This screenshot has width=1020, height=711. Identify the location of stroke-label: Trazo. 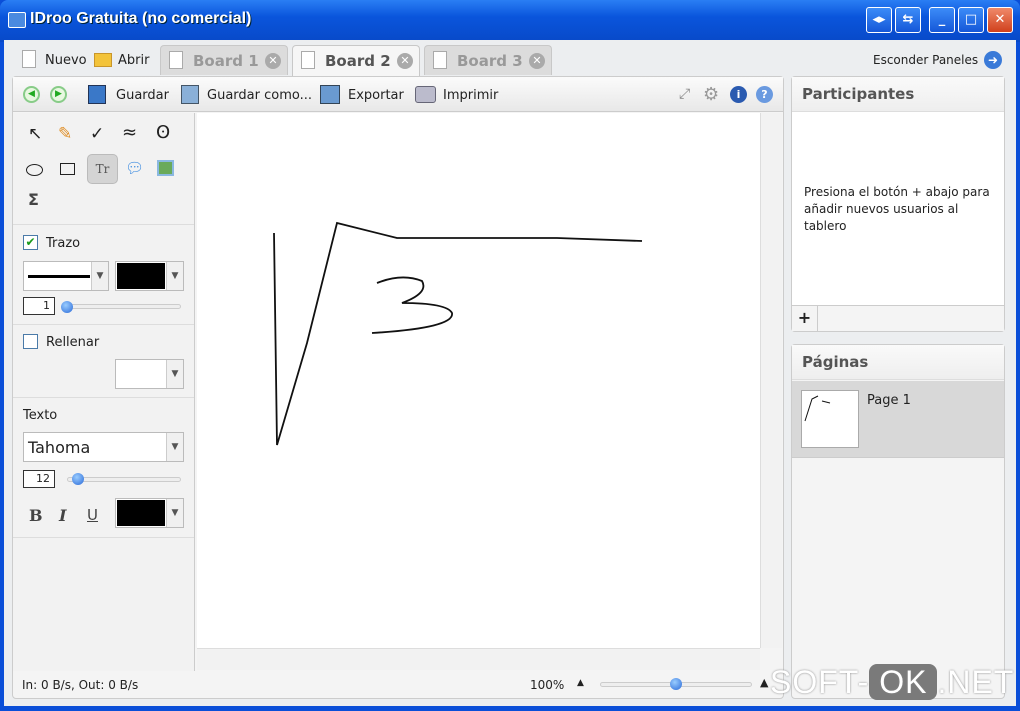
(63, 243).